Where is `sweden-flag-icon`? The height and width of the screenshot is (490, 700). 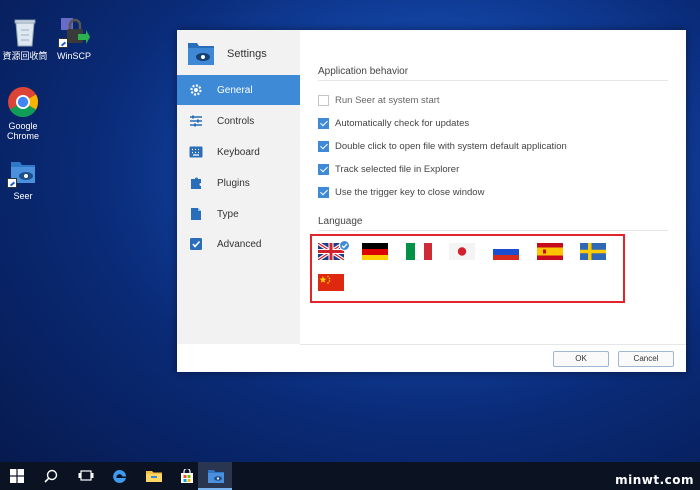 sweden-flag-icon is located at coordinates (593, 251).